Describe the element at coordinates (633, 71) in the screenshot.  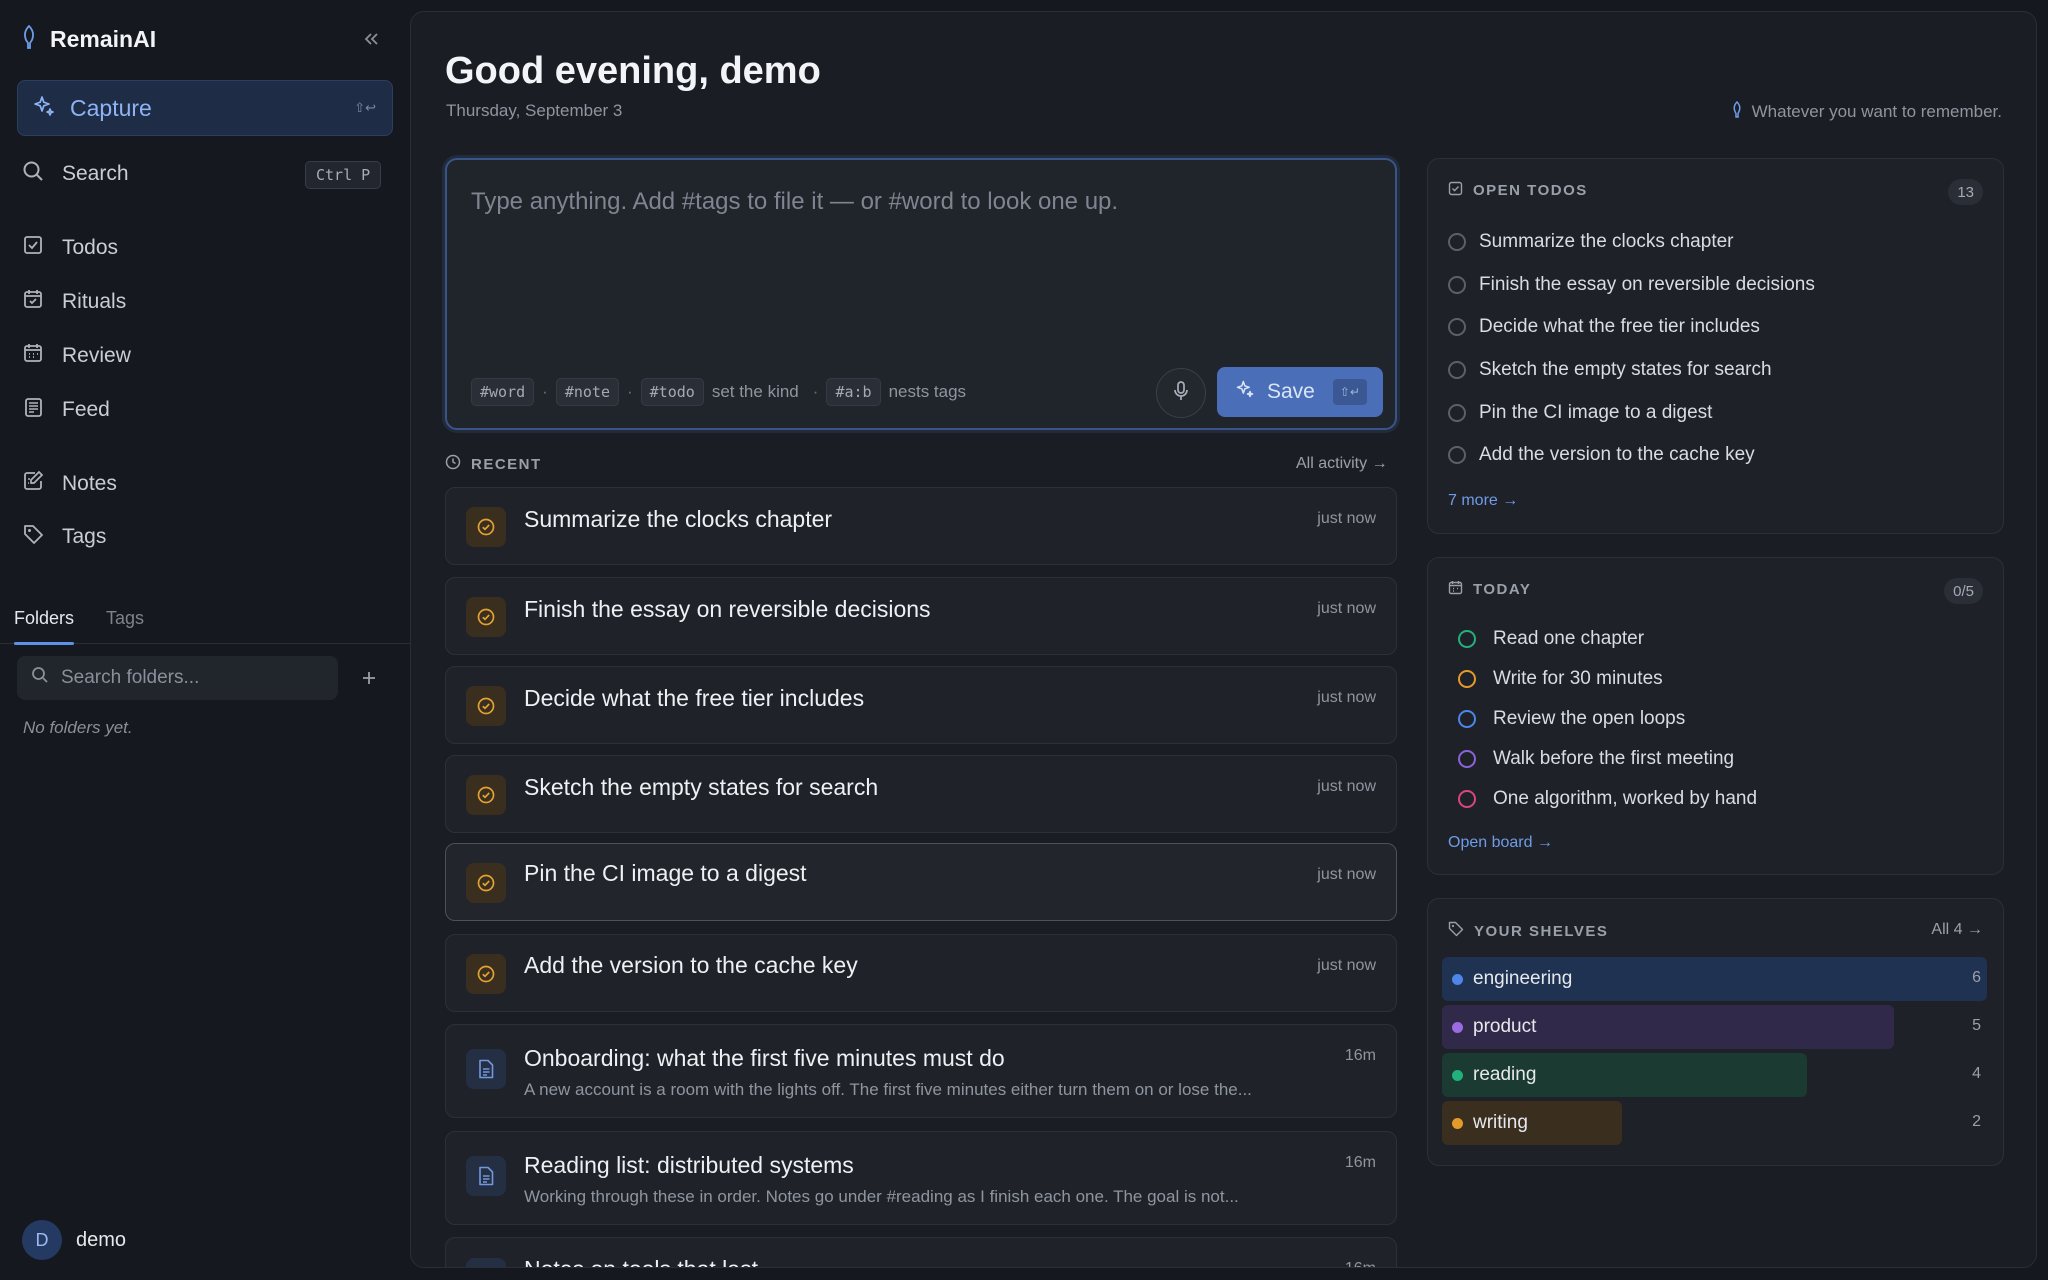
I see `page-title: Good evening, demo` at that location.